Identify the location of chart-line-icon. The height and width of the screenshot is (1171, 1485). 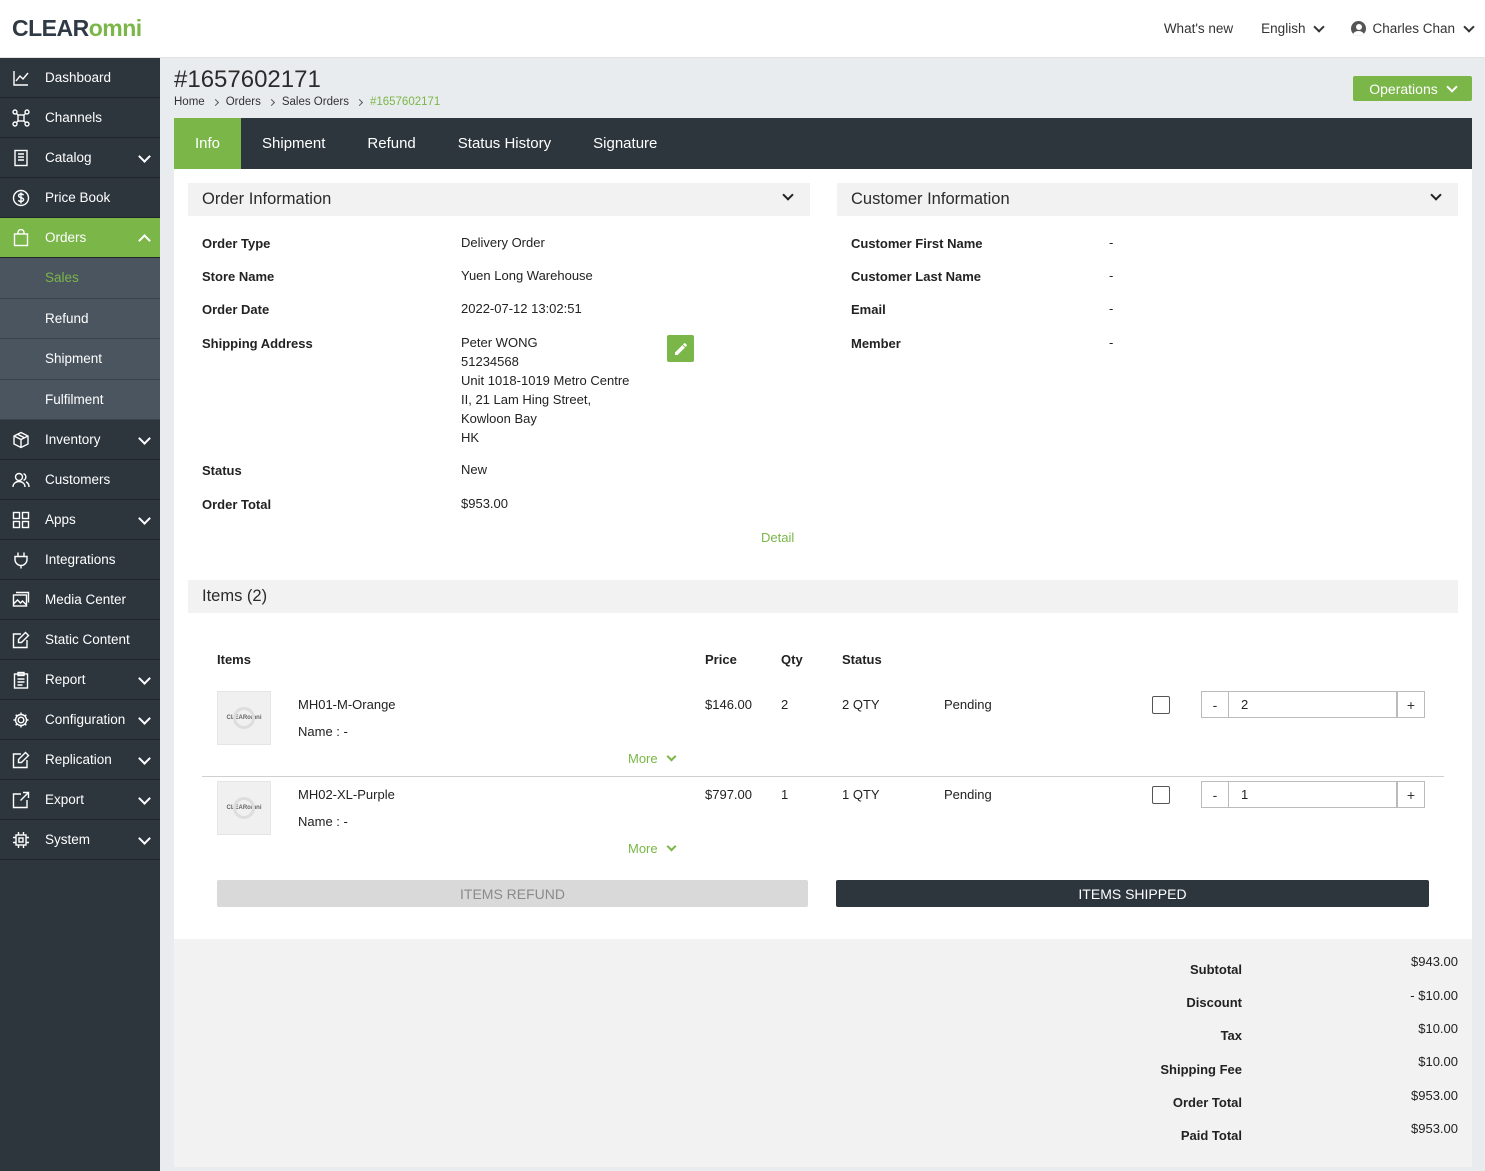
(21, 78).